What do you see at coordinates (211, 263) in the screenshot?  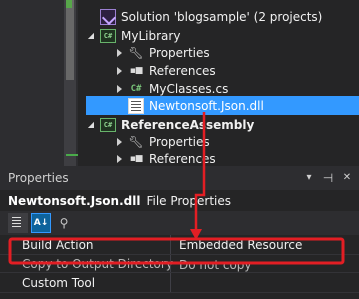 I see `property-value: Do not copy` at bounding box center [211, 263].